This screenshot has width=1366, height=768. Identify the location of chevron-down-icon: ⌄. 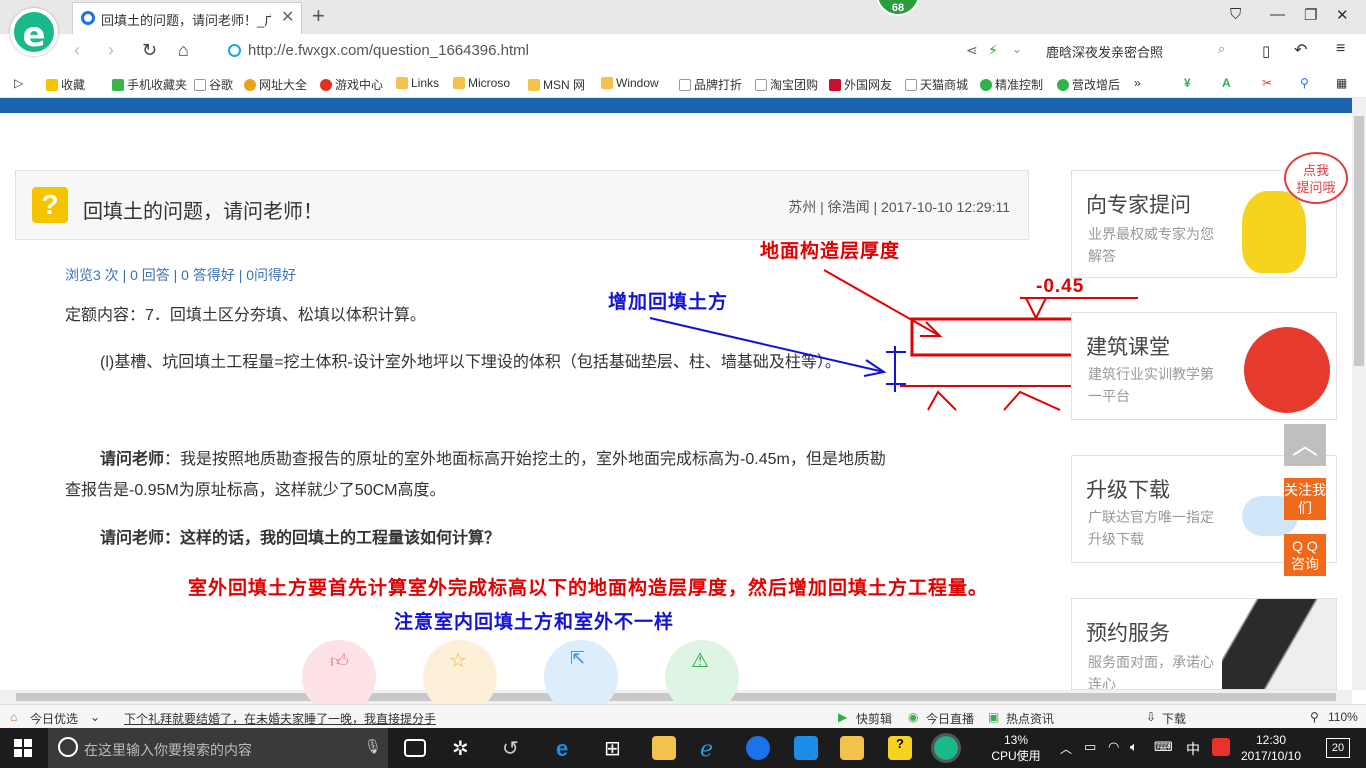
(95, 717).